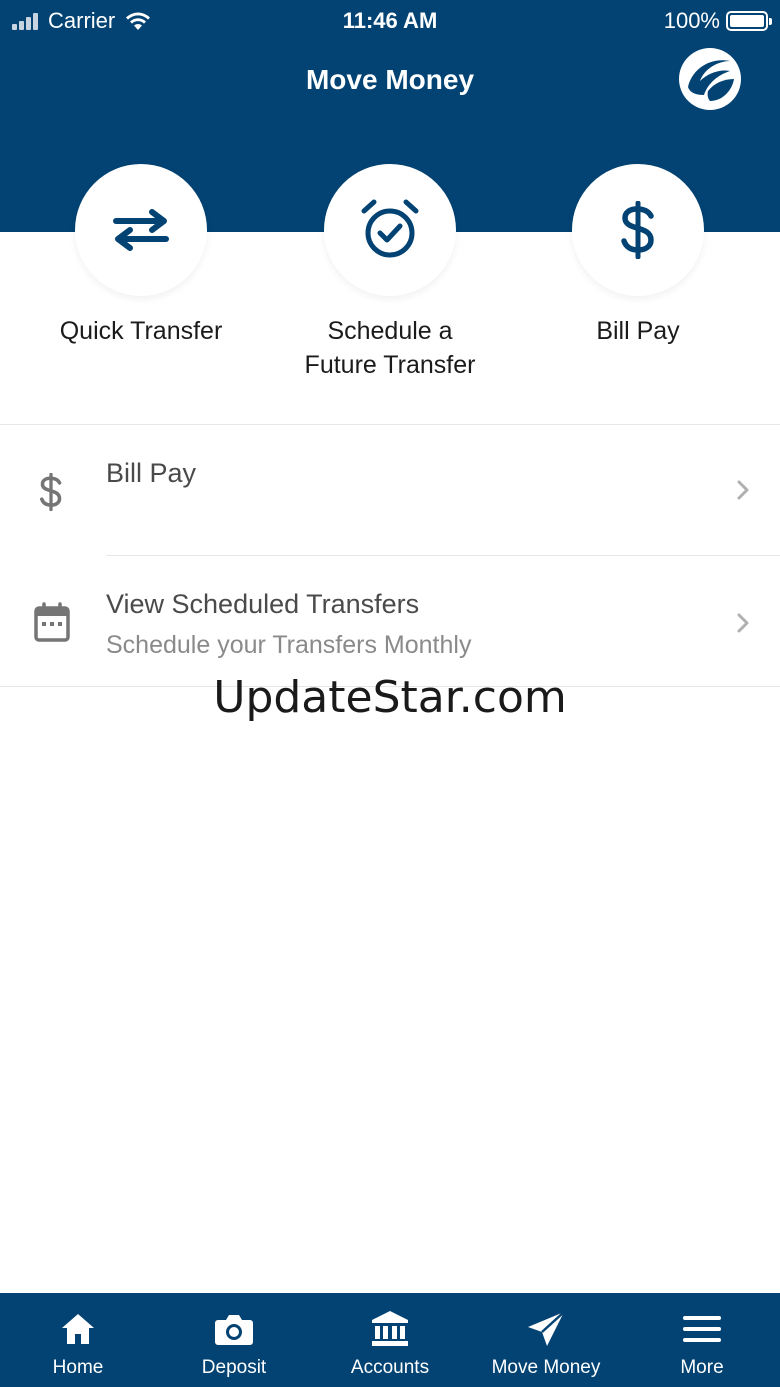  I want to click on list-item-subtitle: Schedule your Transfers Monthly, so click(289, 645).